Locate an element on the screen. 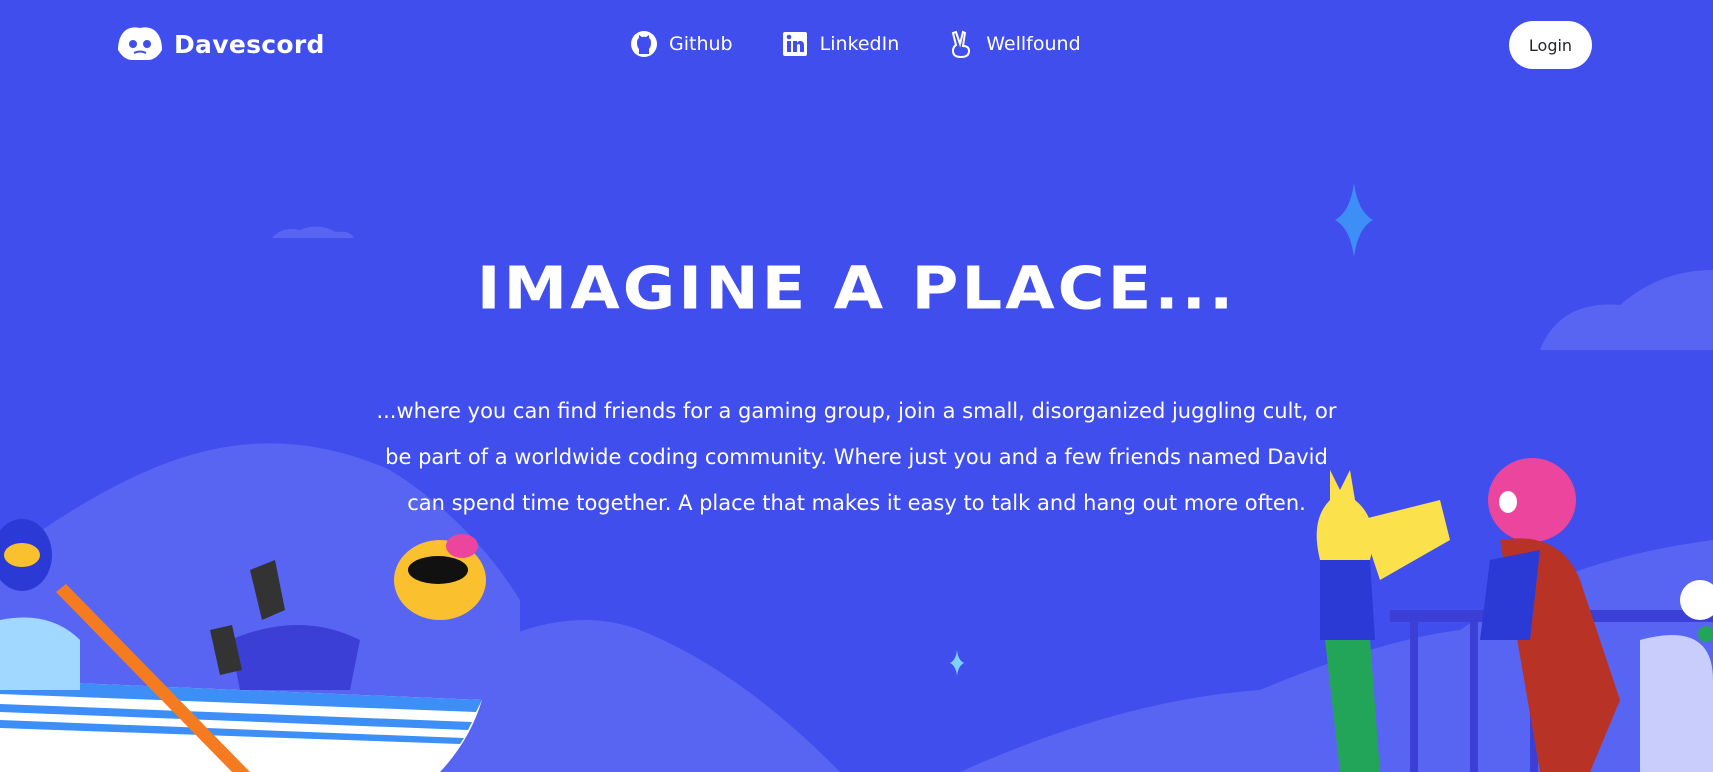  sparkle-small is located at coordinates (957, 663).